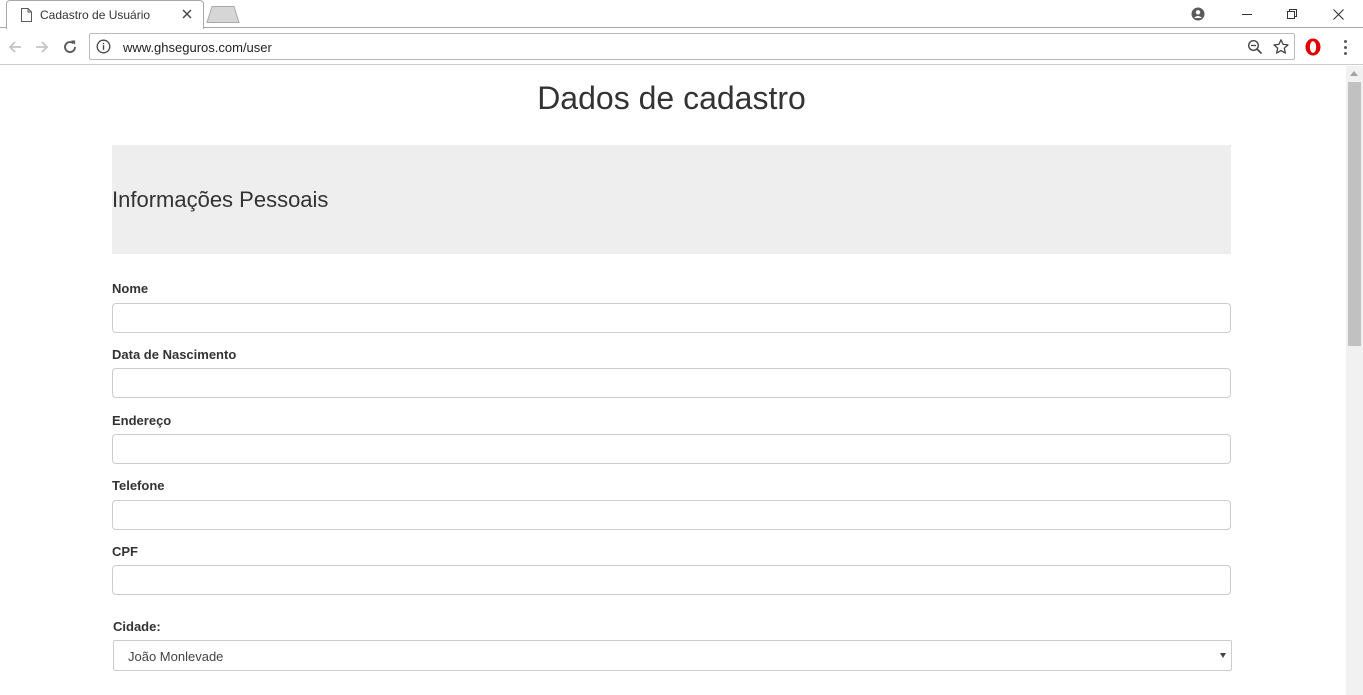  Describe the element at coordinates (1281, 47) in the screenshot. I see `star-icon` at that location.